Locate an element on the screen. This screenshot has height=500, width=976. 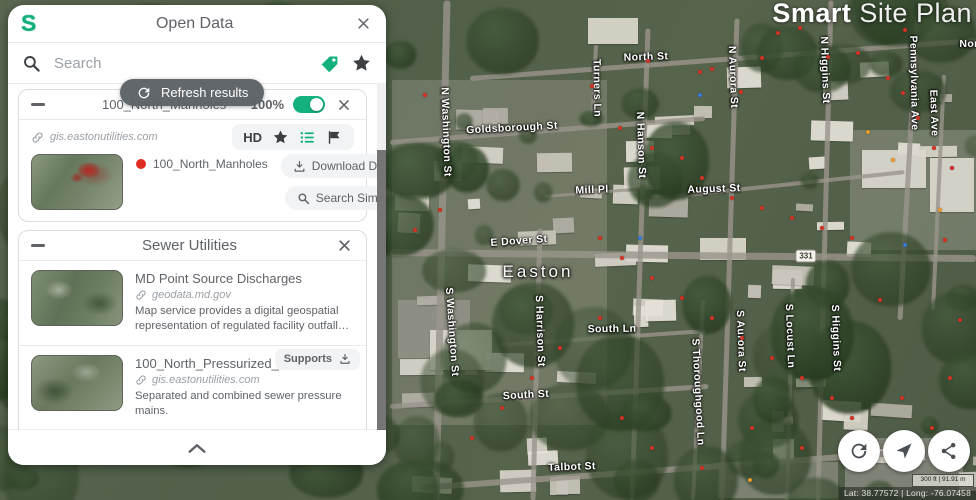
street-label: E Dover St is located at coordinates (519, 241).